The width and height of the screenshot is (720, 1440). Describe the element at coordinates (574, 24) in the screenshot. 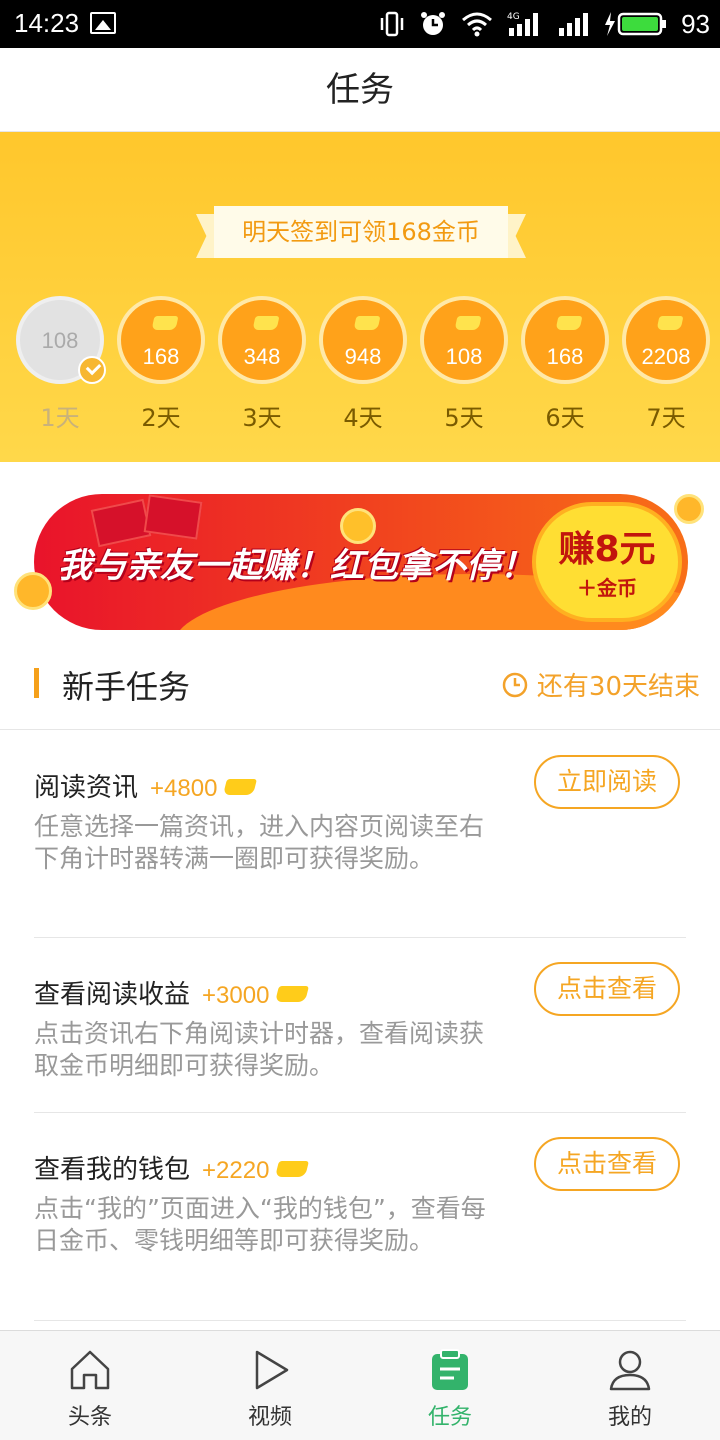

I see `signal-icon` at that location.